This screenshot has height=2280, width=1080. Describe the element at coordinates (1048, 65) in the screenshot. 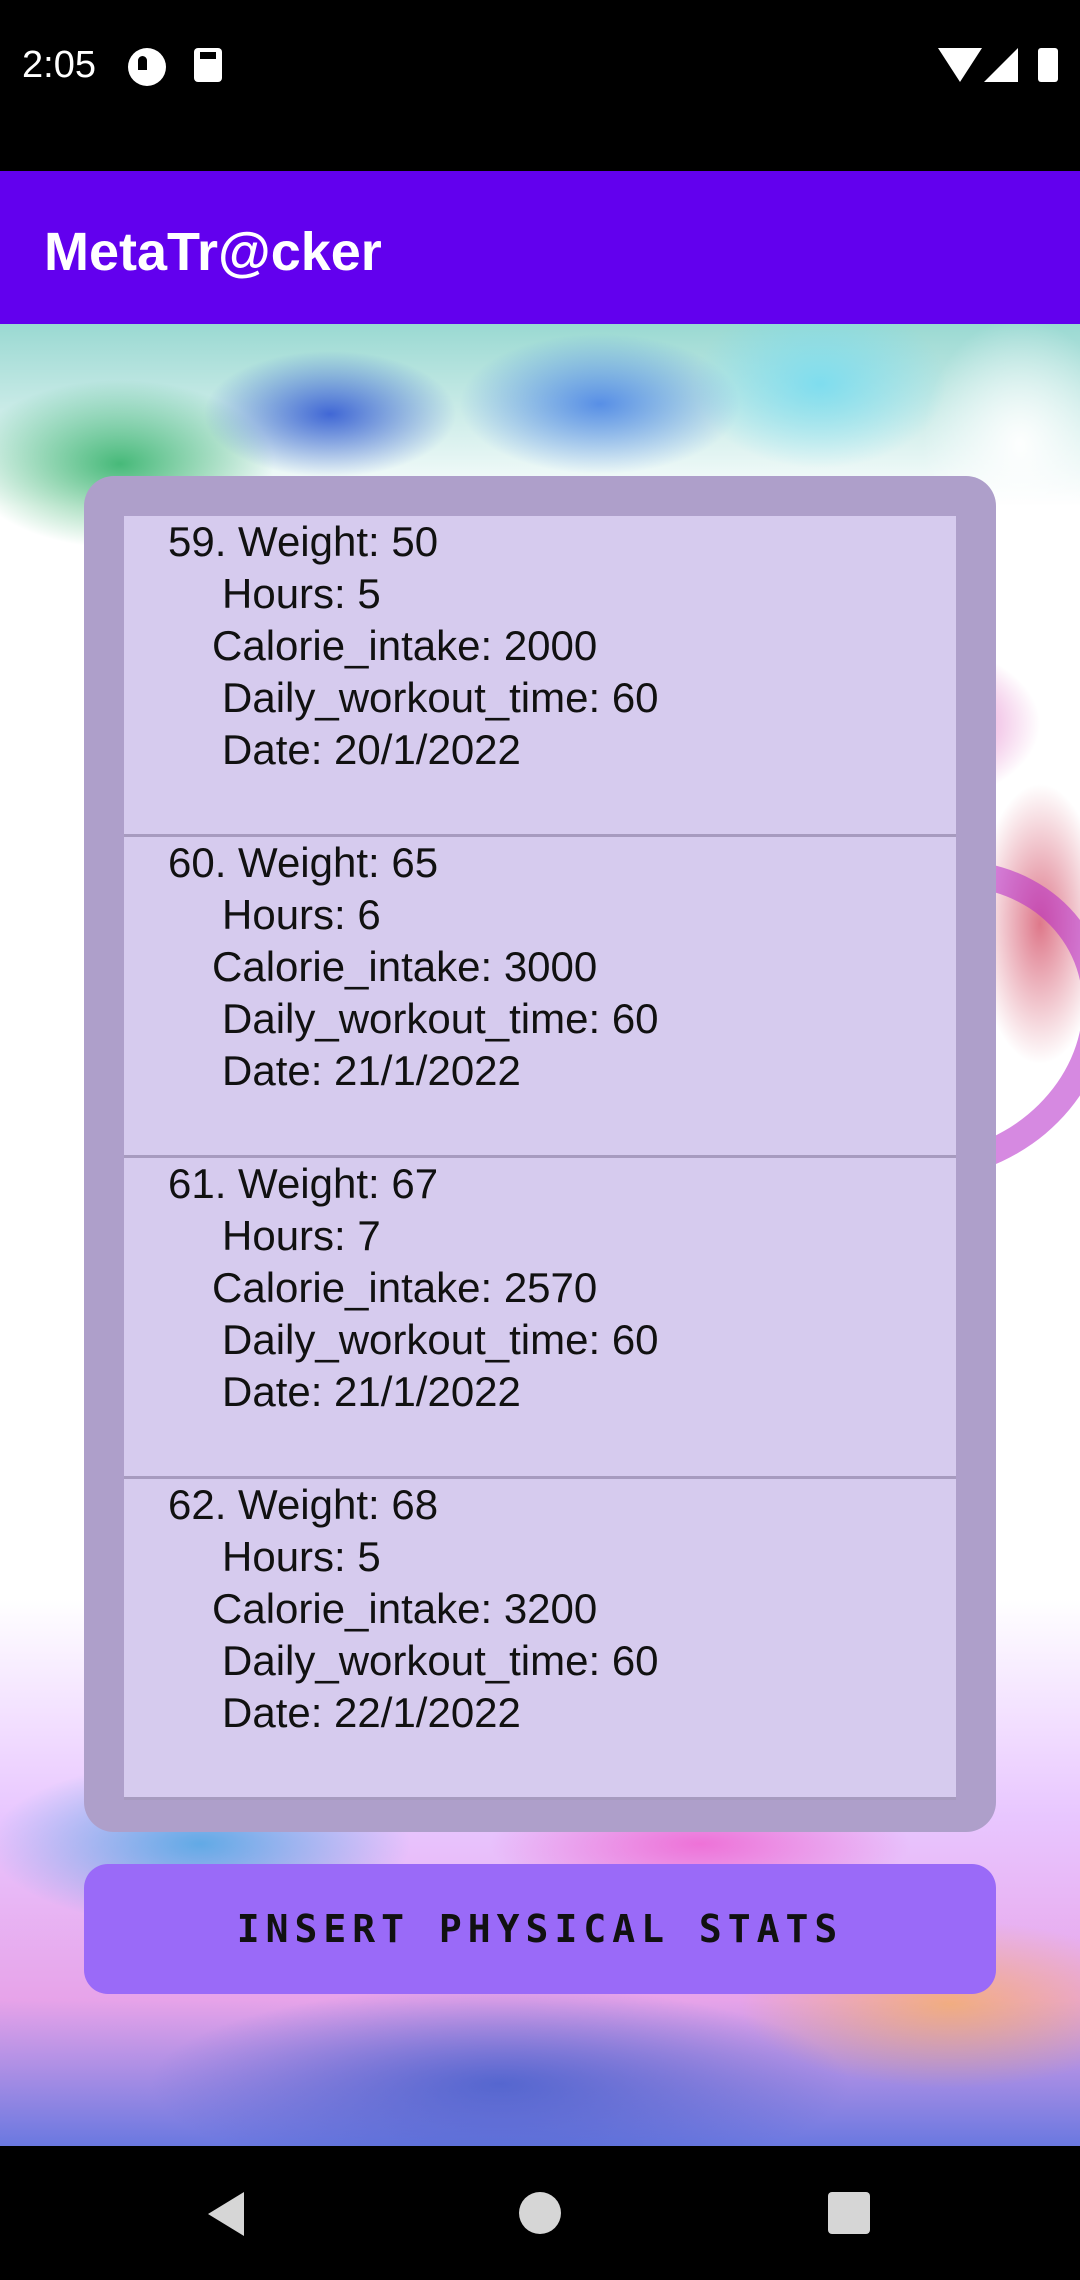

I see `battery-icon` at that location.